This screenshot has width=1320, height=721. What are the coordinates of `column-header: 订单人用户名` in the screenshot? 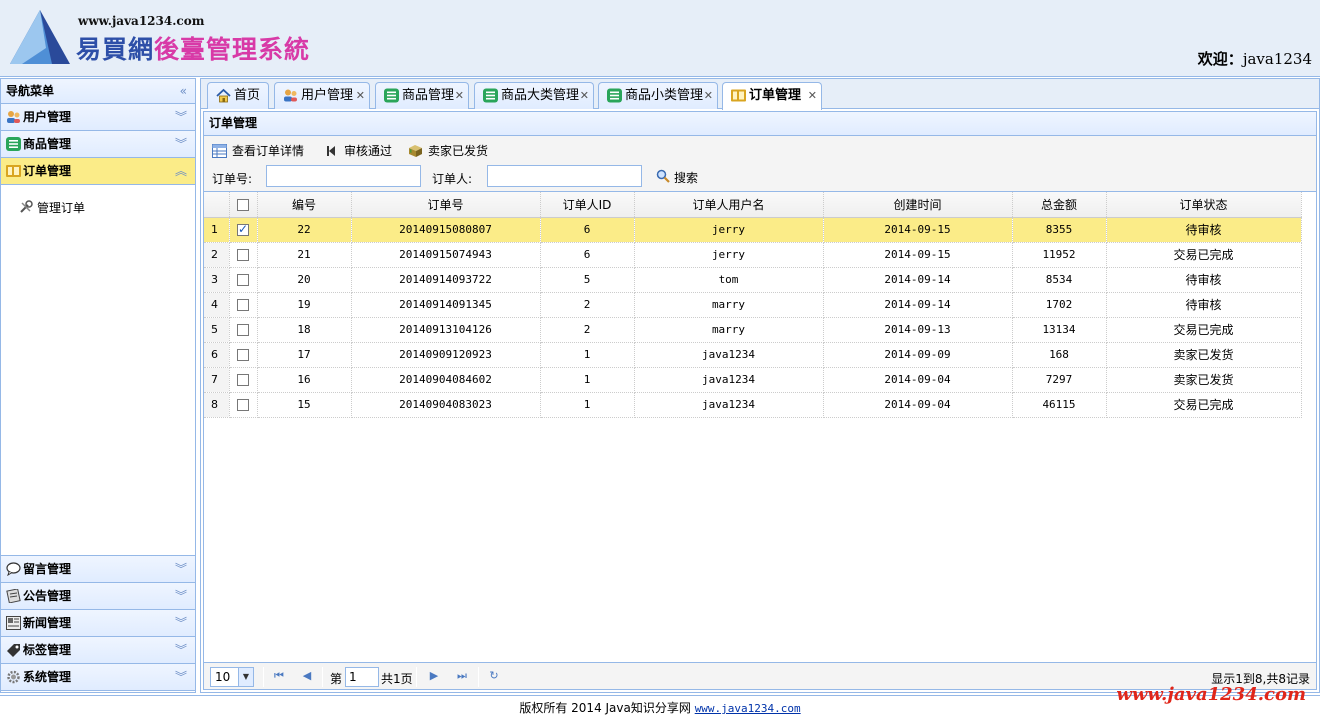 It's located at (729, 205).